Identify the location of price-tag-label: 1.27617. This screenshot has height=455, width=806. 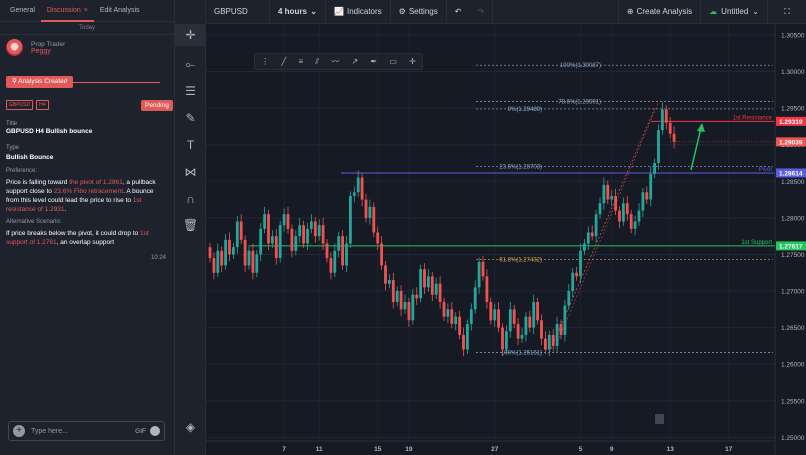
(791, 246).